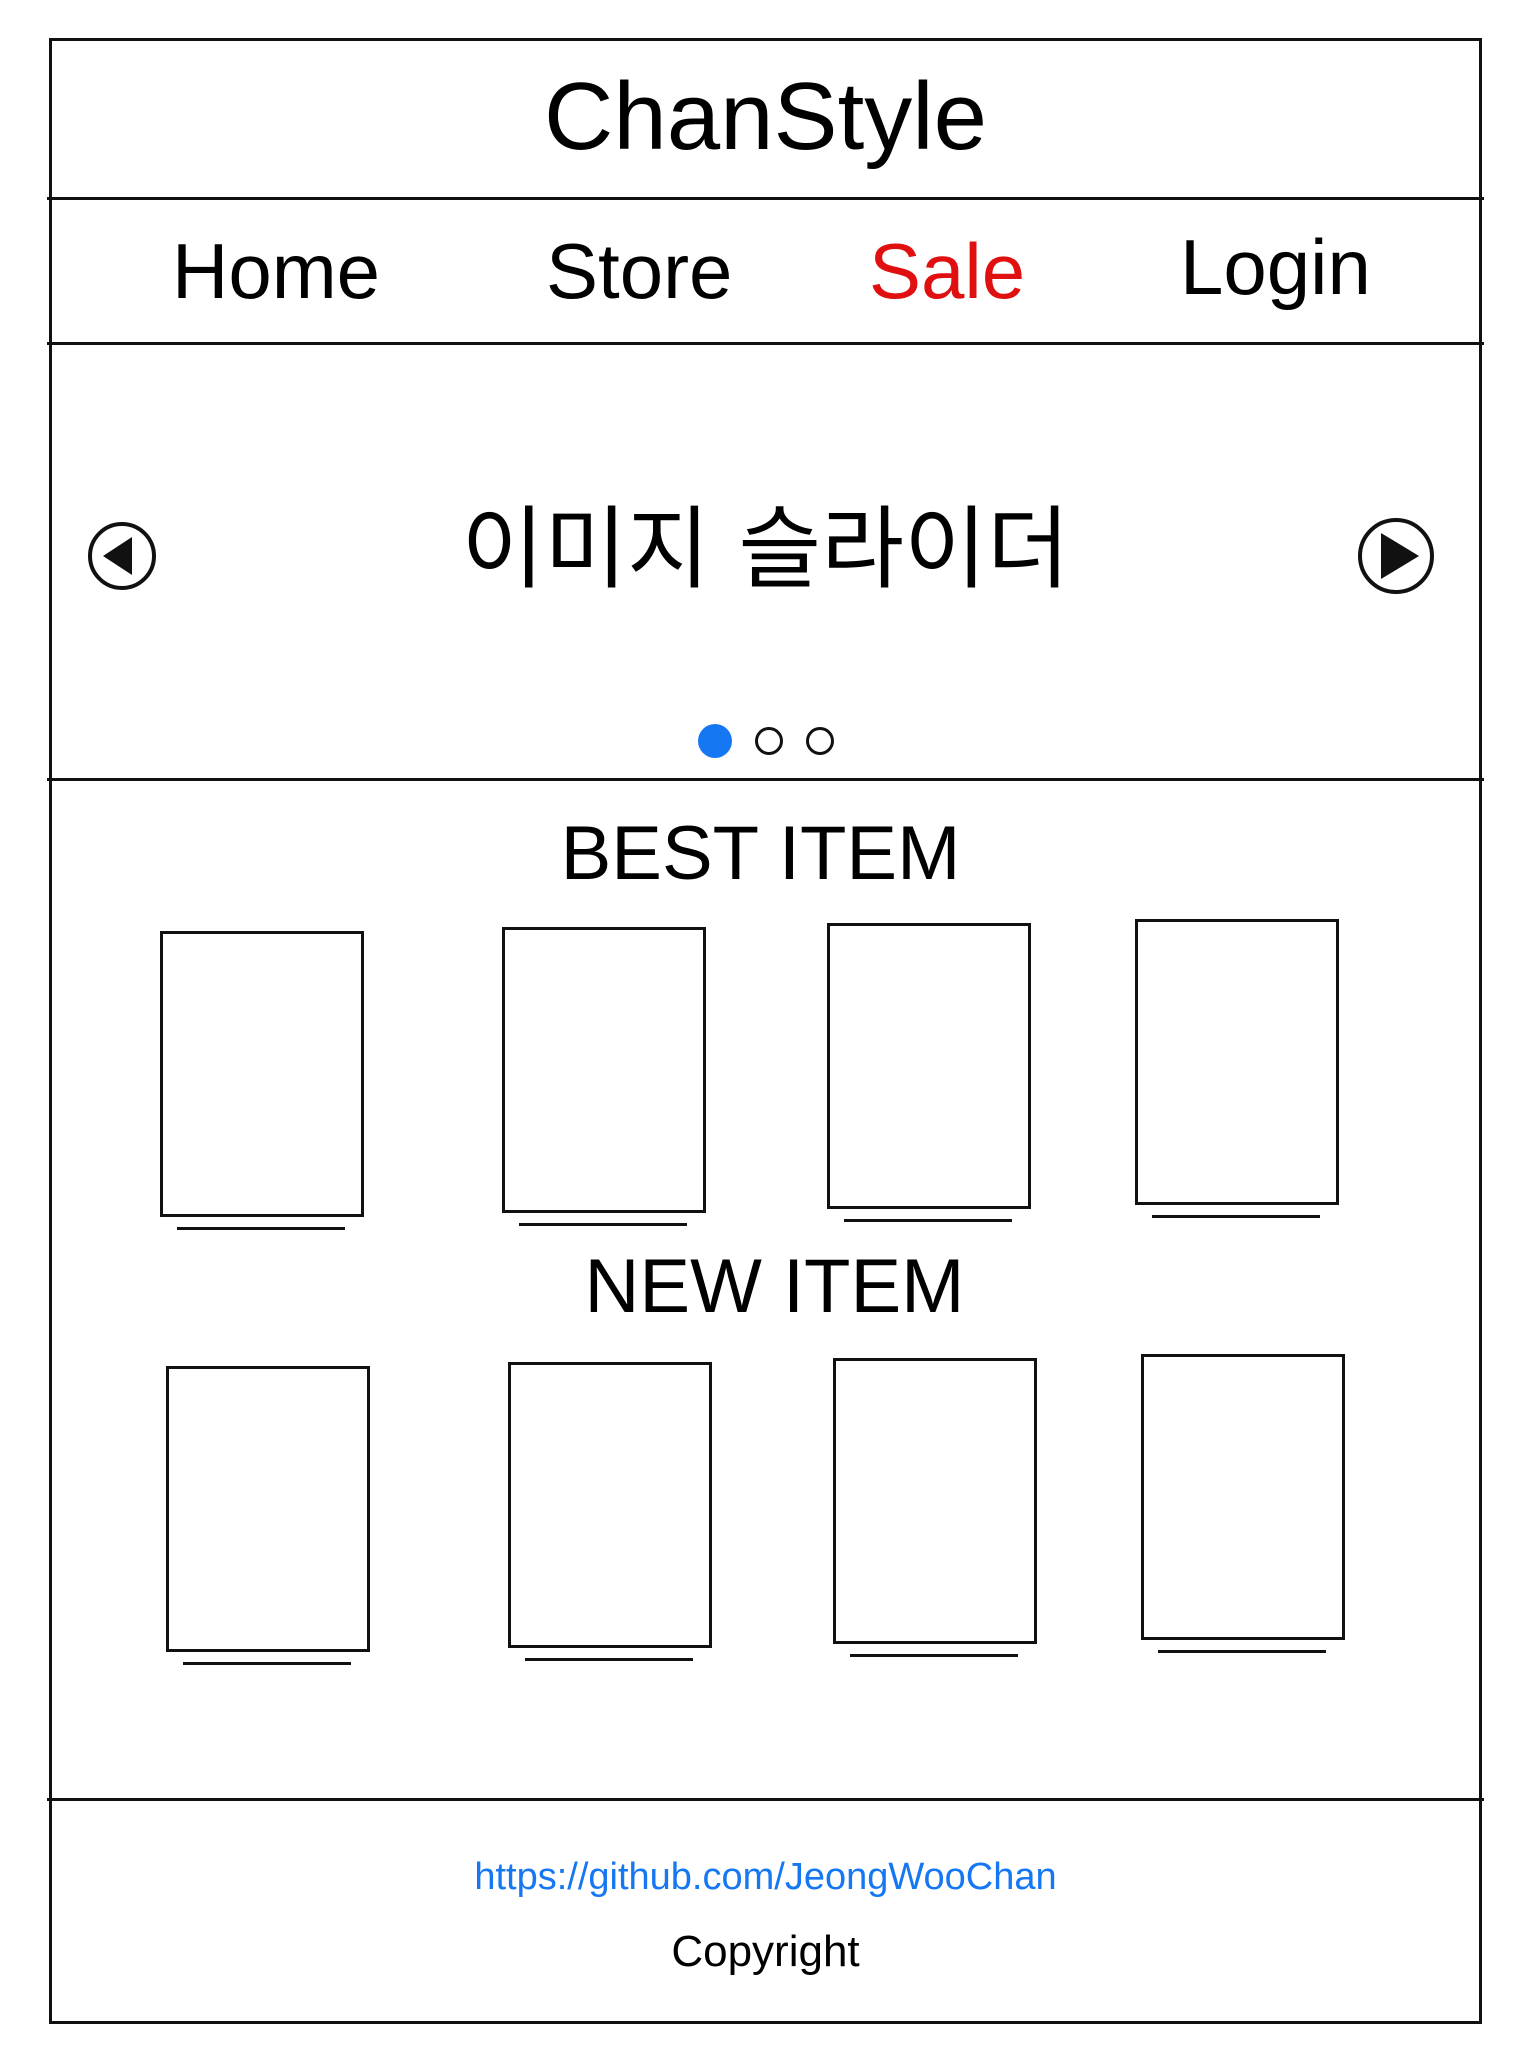  I want to click on nav-home: Home, so click(276, 271).